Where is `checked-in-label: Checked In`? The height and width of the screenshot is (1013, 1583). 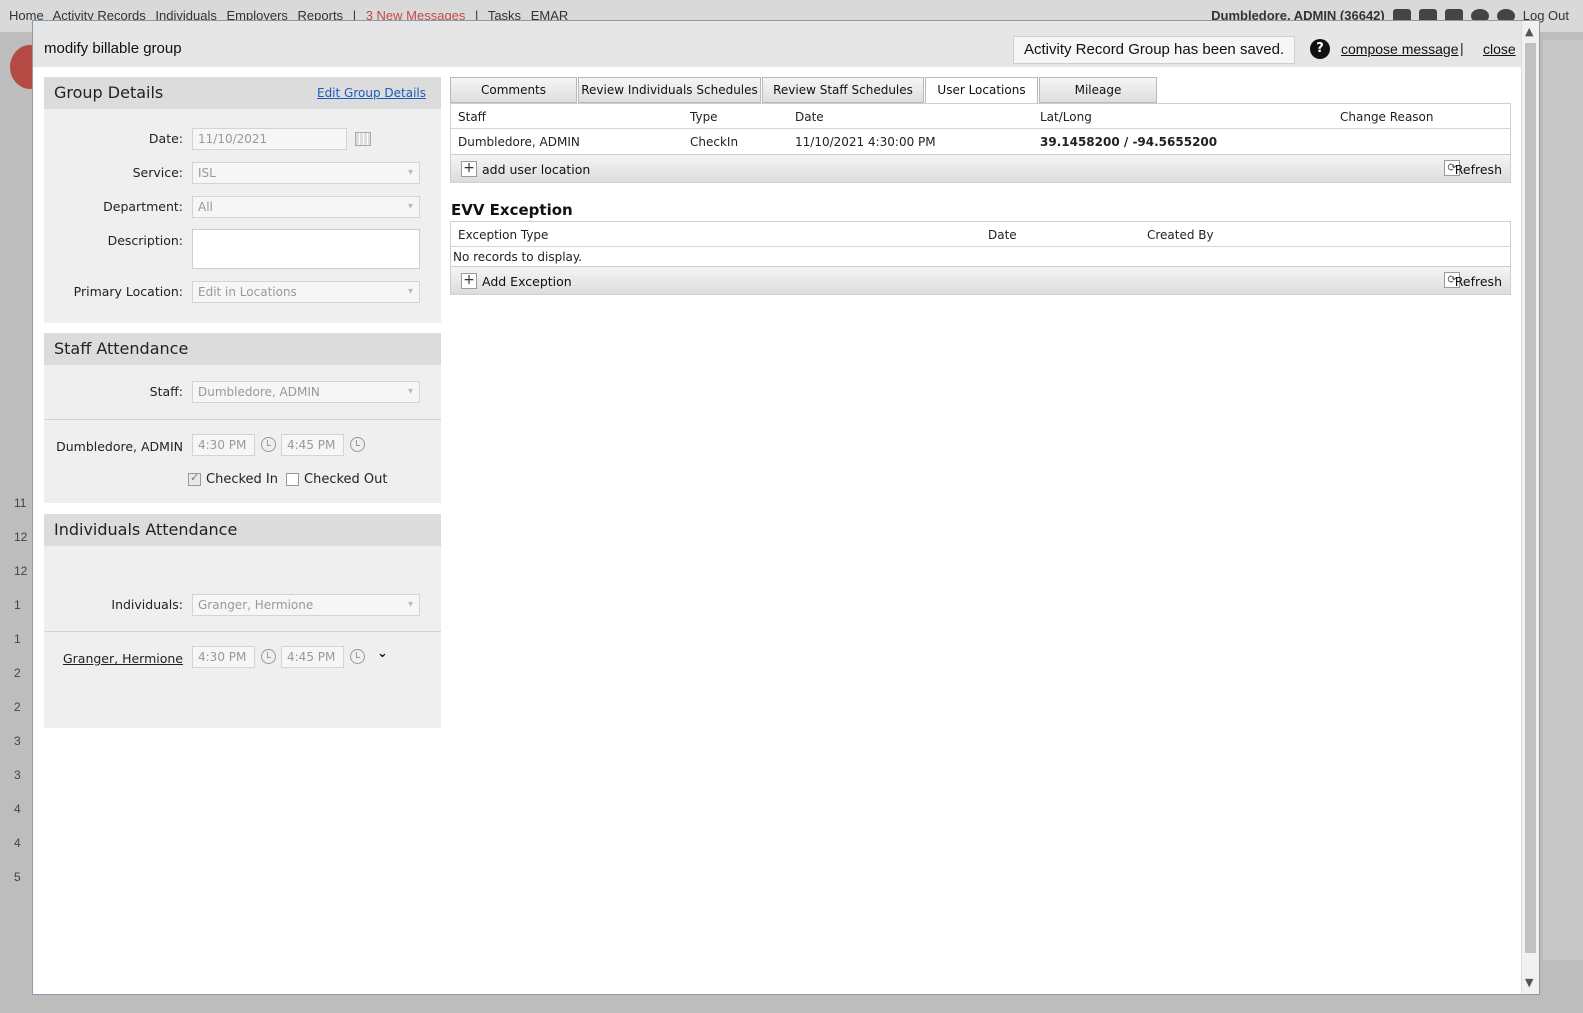
checked-in-label: Checked In is located at coordinates (242, 479).